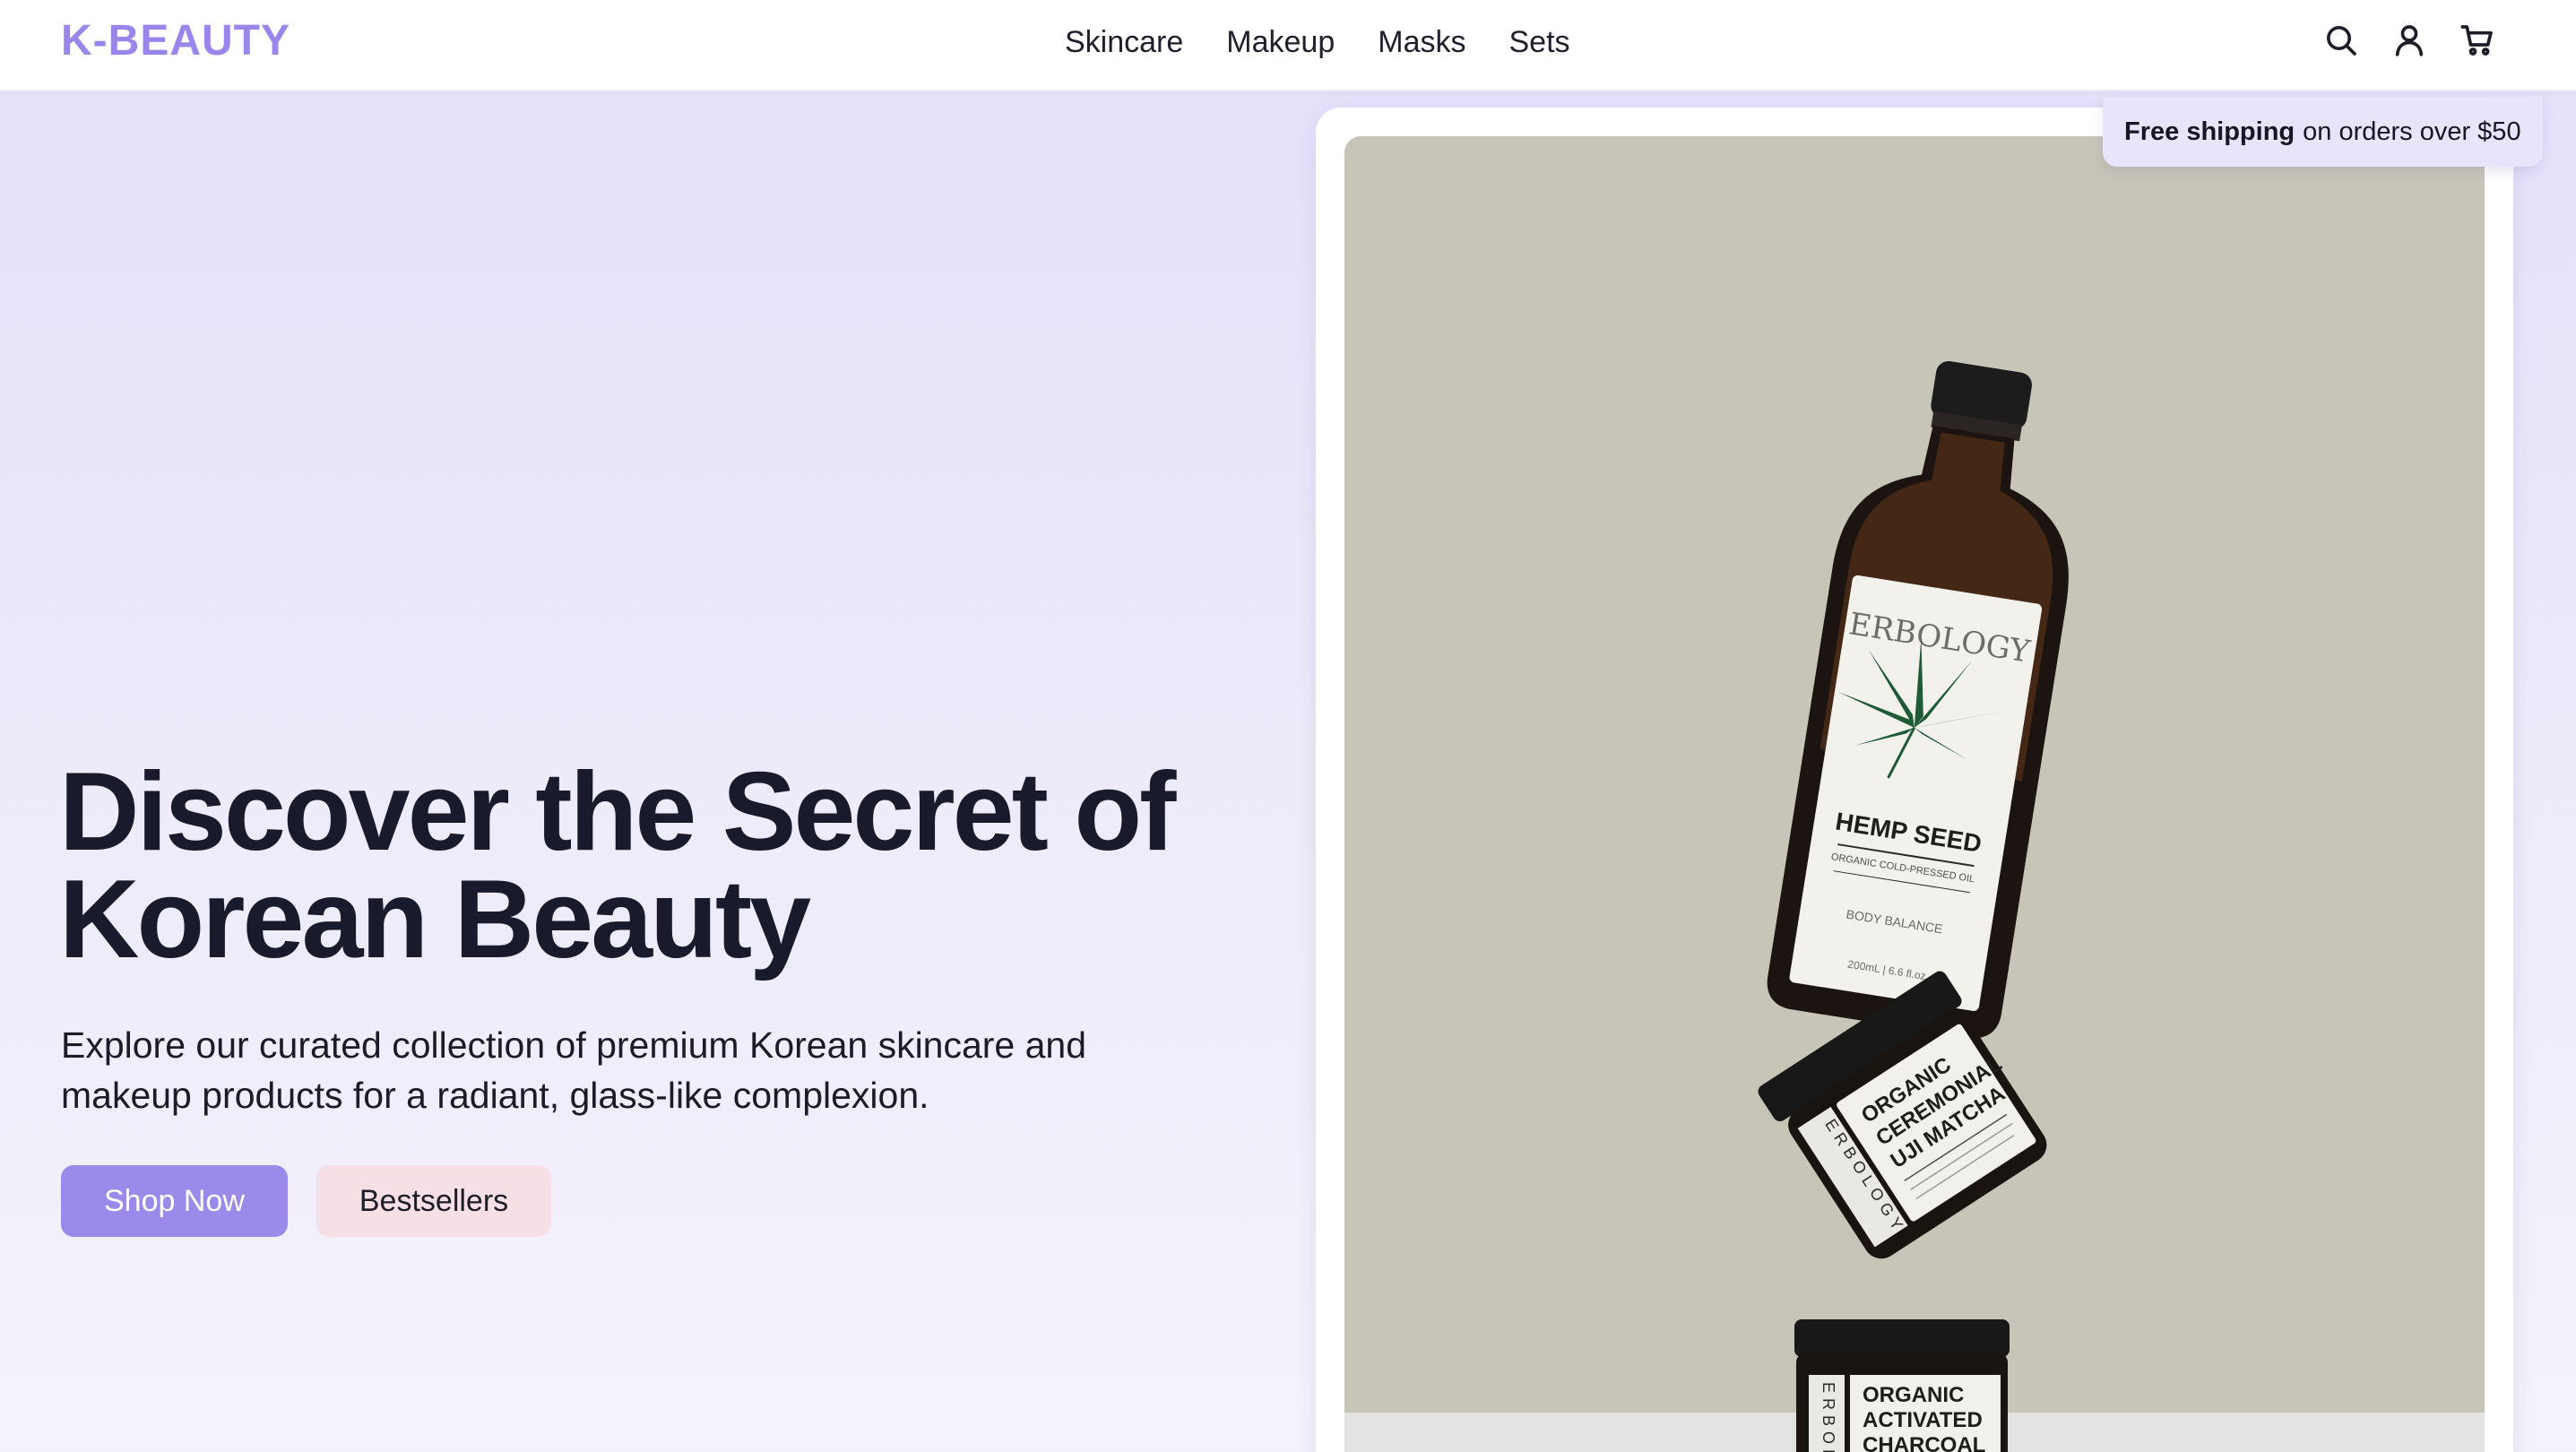  I want to click on nav-link-masks: Masks, so click(1421, 42).